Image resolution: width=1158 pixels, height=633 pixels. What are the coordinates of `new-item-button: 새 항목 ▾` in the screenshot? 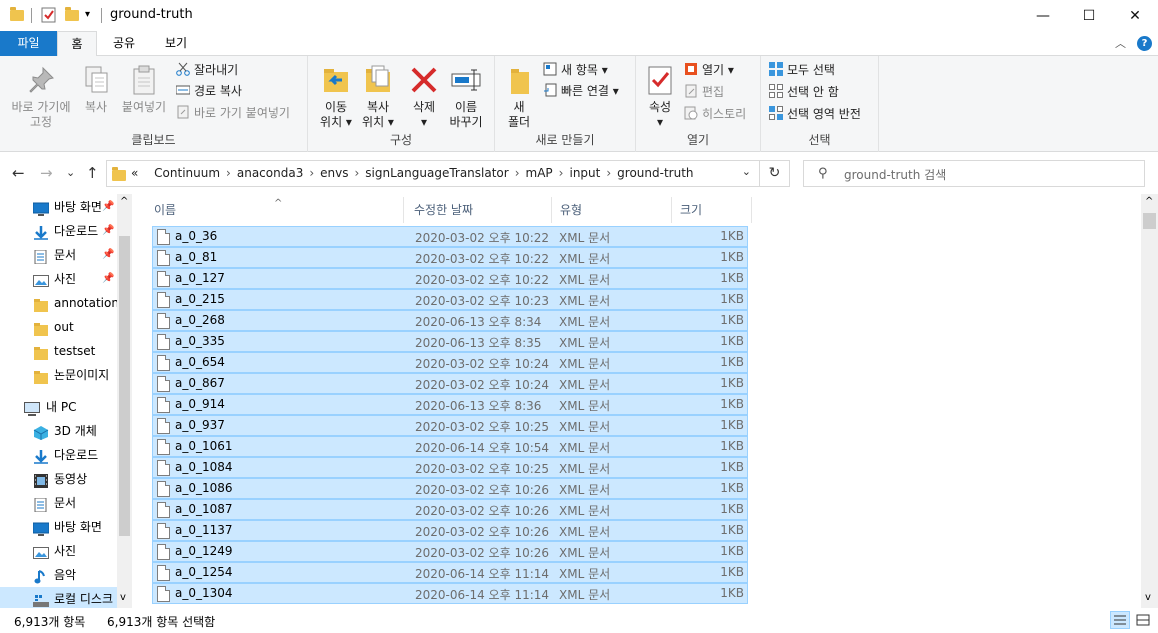 It's located at (575, 70).